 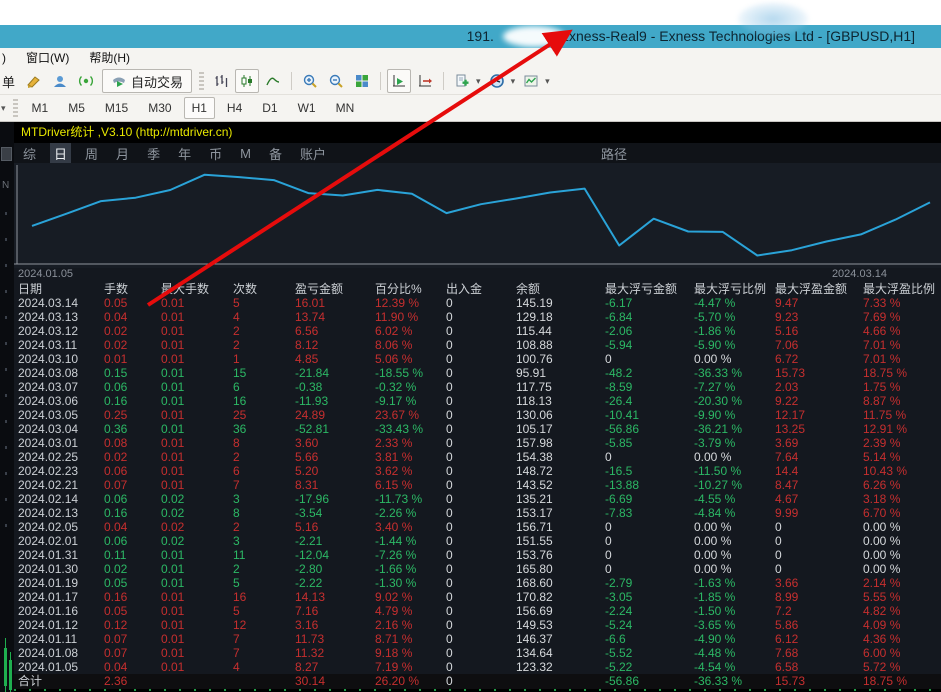 What do you see at coordinates (310, 317) in the screenshot?
I see `value-cell: 13.74` at bounding box center [310, 317].